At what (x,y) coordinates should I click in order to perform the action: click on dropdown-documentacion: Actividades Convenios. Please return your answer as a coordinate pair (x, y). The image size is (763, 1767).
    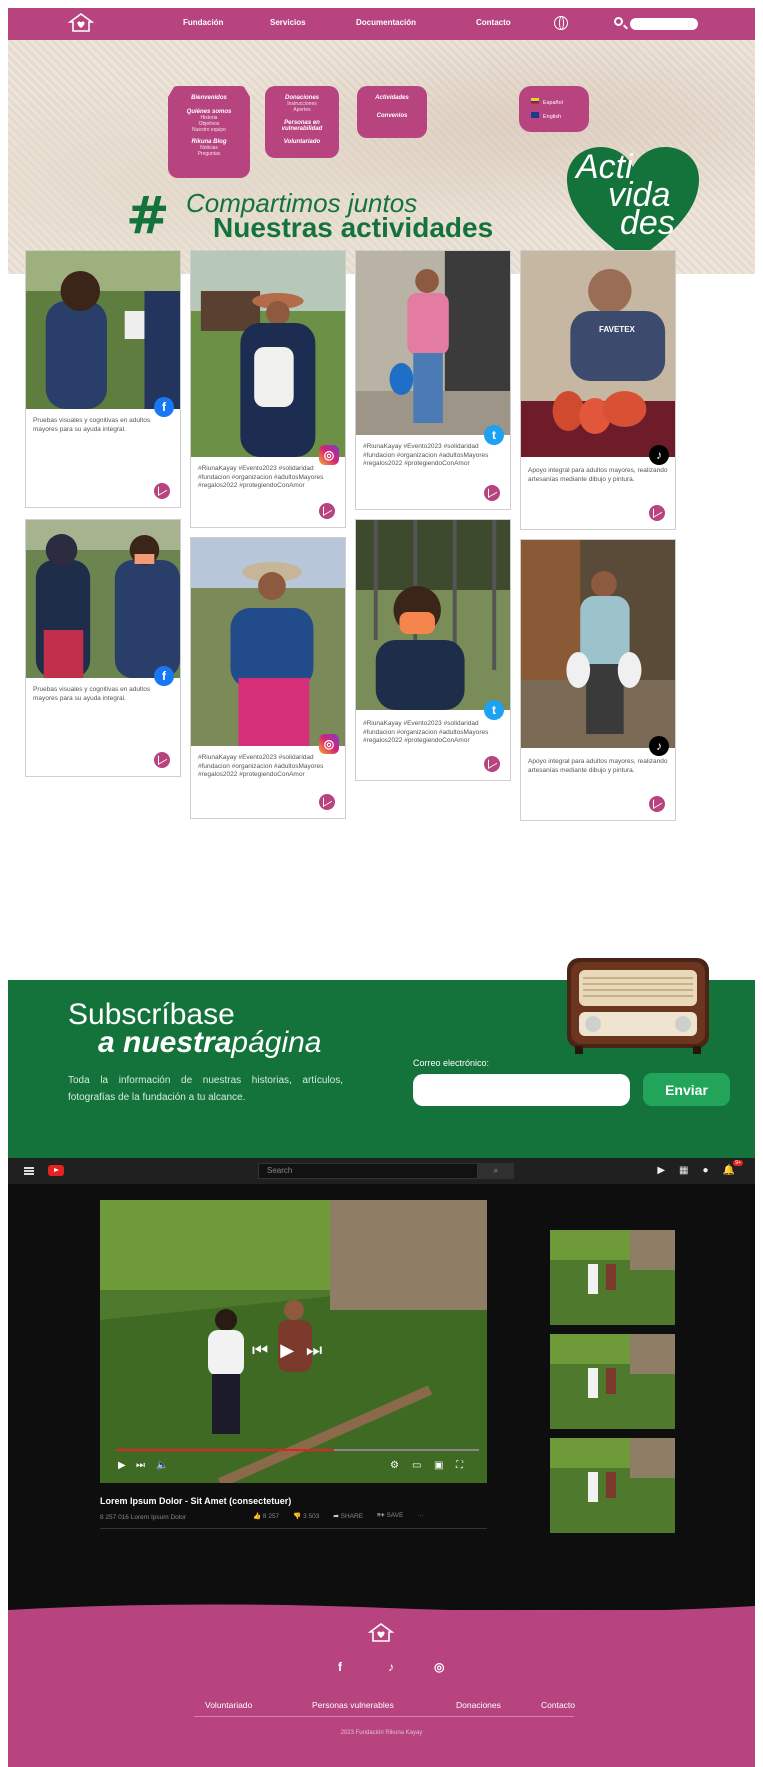
    Looking at the image, I should click on (392, 112).